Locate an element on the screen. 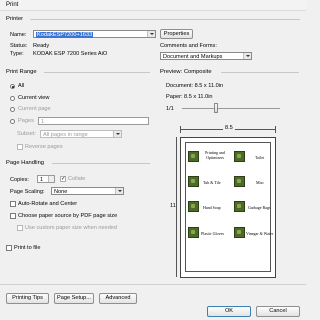 The width and height of the screenshot is (320, 320). properties-button: Properties is located at coordinates (176, 34).